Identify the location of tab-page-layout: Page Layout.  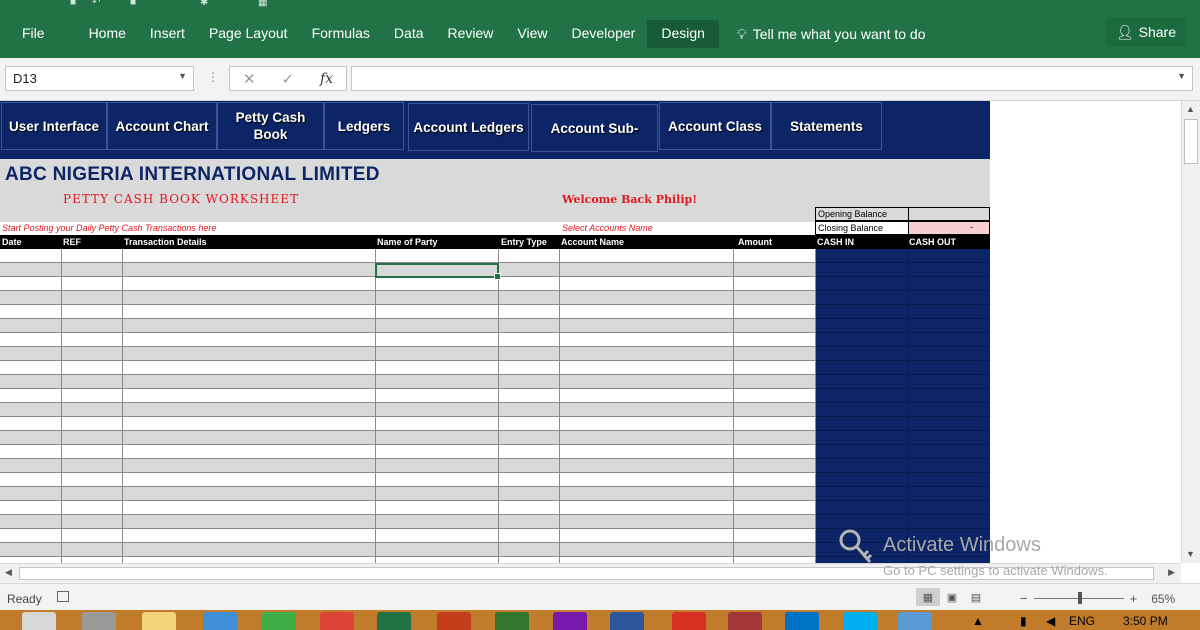
(248, 34).